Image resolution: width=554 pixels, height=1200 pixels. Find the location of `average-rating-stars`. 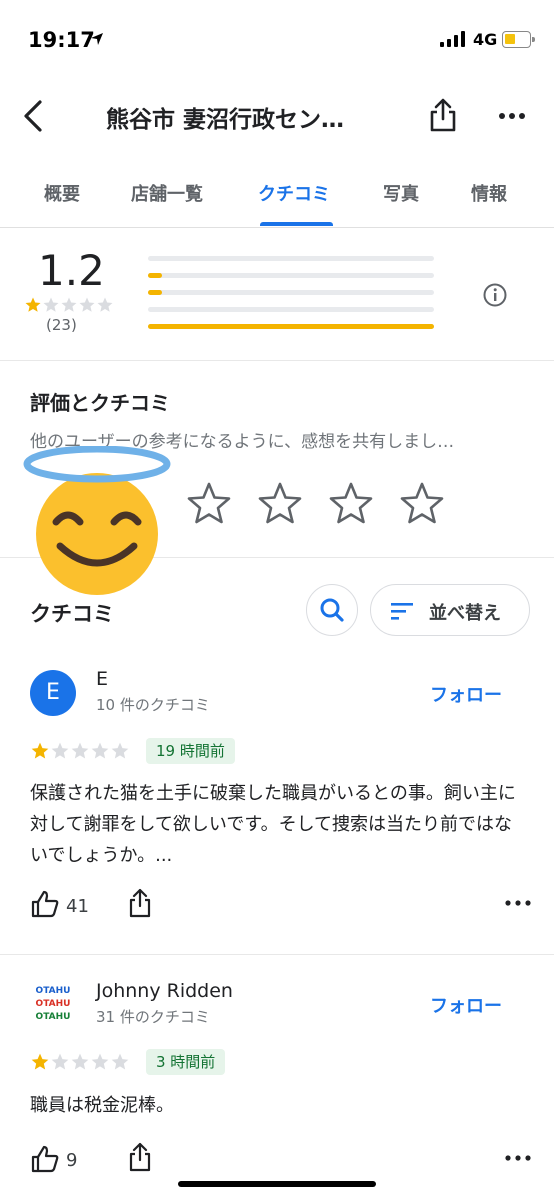

average-rating-stars is located at coordinates (69, 305).